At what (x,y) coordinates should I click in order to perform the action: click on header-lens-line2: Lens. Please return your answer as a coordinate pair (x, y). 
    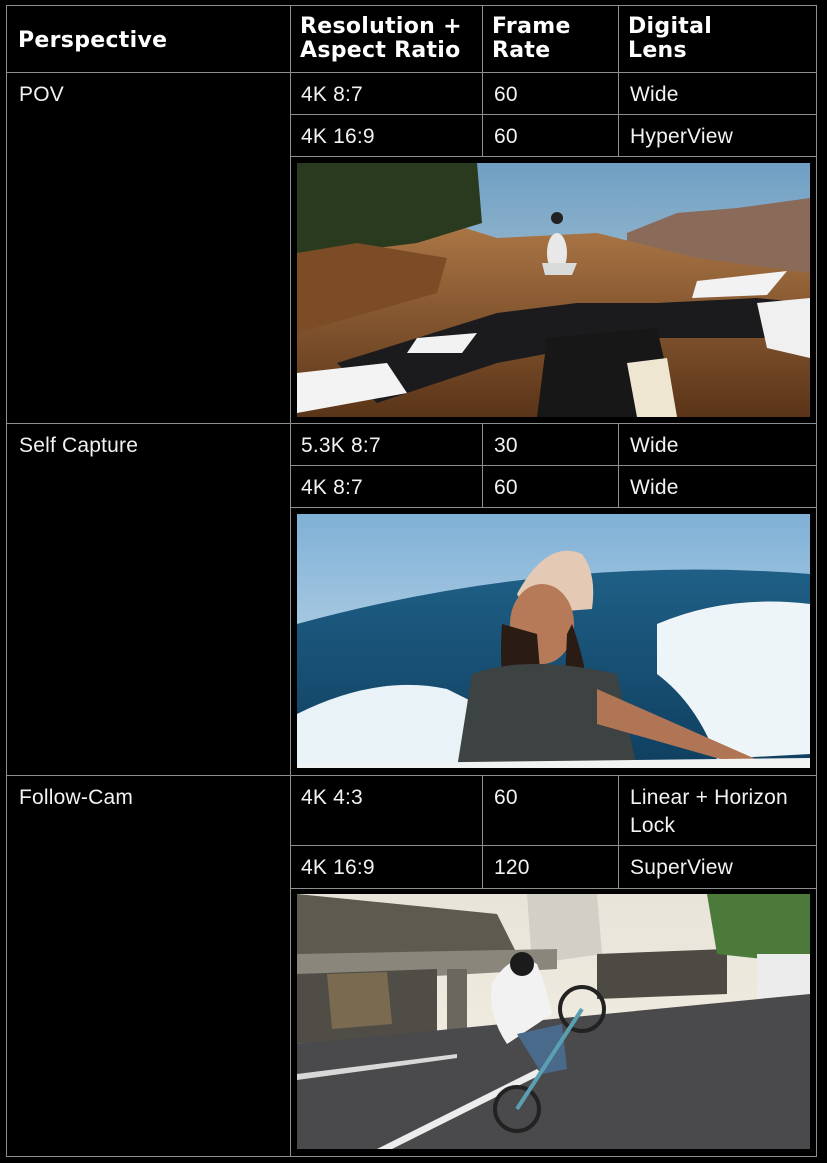
    Looking at the image, I should click on (657, 50).